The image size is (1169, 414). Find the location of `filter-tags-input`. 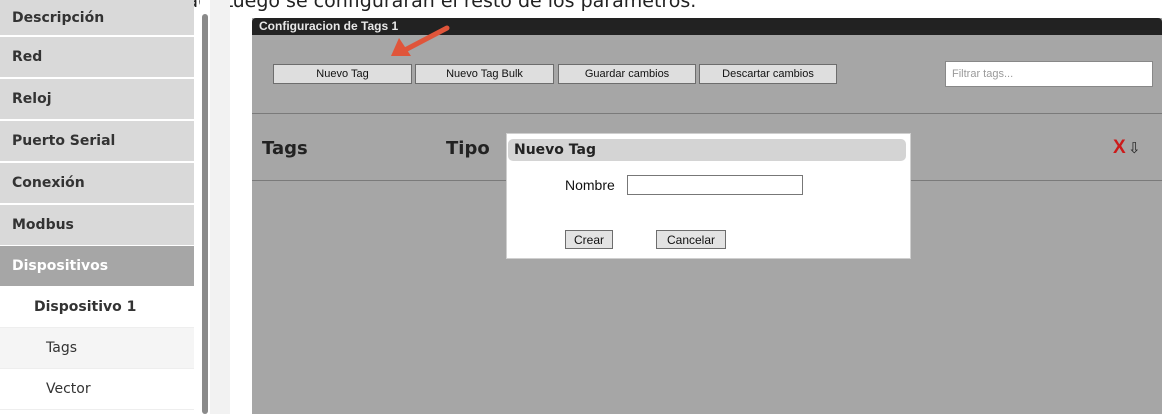

filter-tags-input is located at coordinates (1049, 74).